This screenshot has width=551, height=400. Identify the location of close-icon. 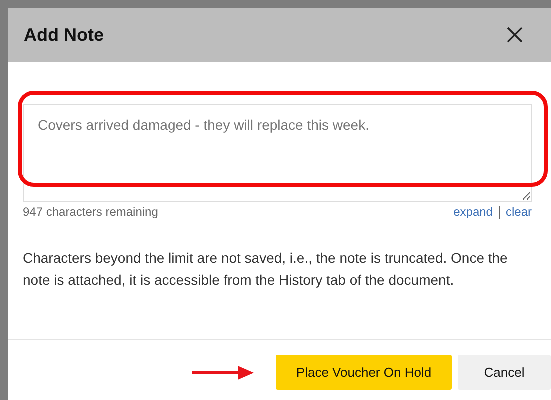
(515, 35).